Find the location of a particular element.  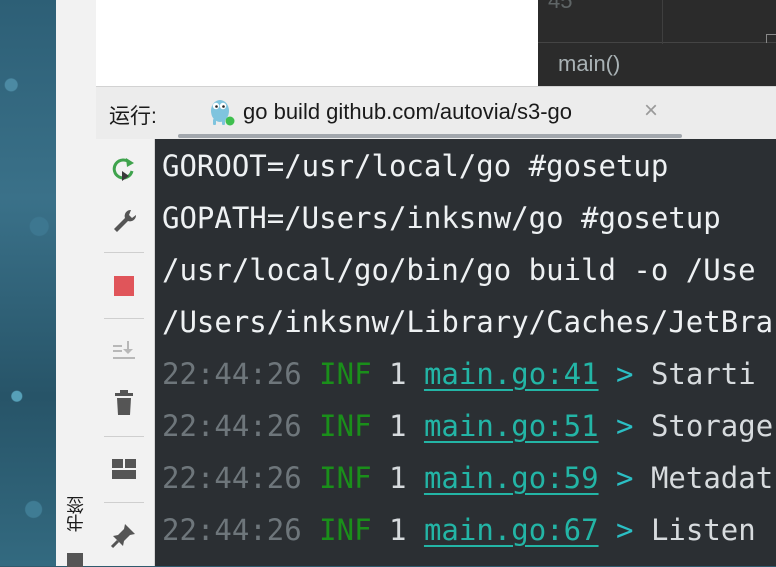

log-line: 22:44:26 INF 1 main.go:41 > Starti is located at coordinates (469, 377).